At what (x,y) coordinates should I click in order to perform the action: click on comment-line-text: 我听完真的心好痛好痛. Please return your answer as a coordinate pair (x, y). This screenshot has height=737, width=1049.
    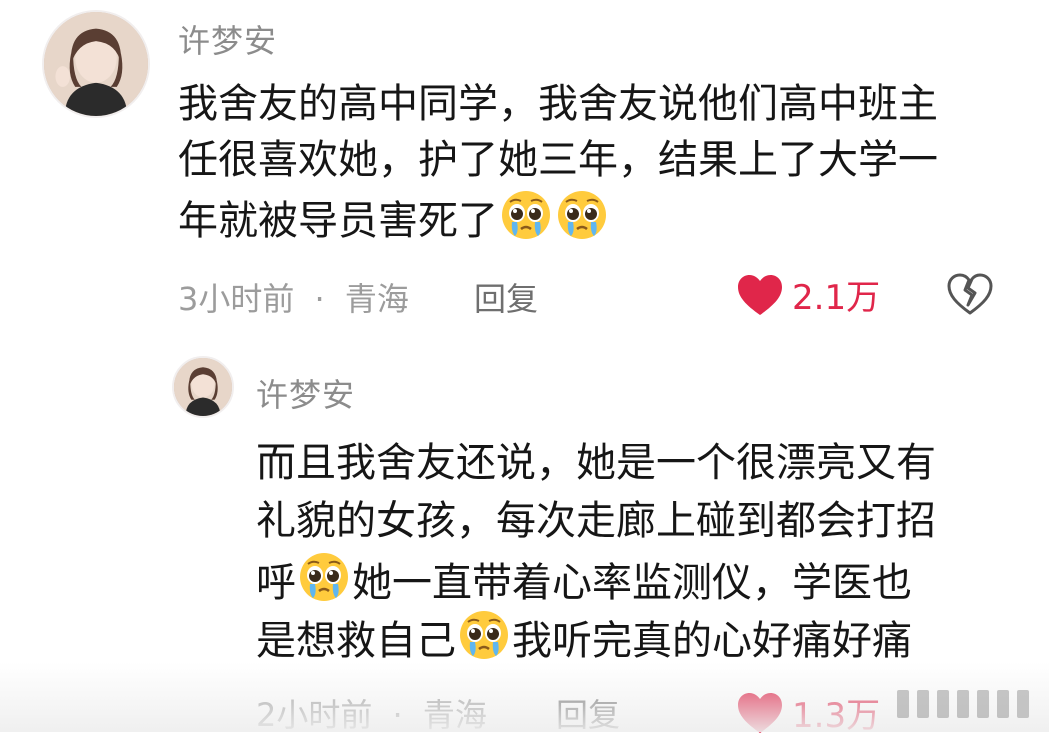
    Looking at the image, I should click on (712, 641).